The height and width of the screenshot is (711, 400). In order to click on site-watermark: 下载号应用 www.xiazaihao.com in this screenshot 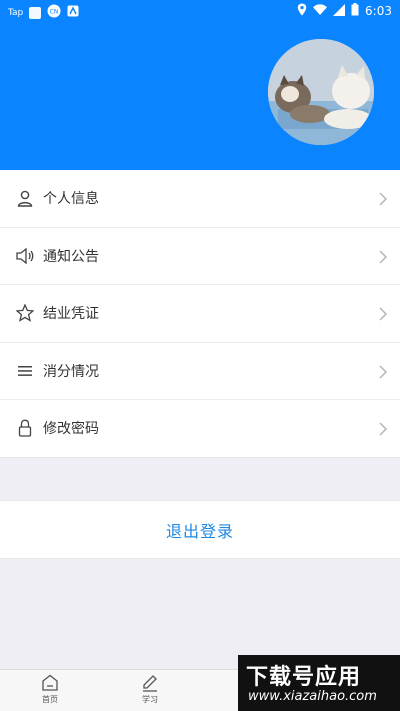, I will do `click(319, 683)`.